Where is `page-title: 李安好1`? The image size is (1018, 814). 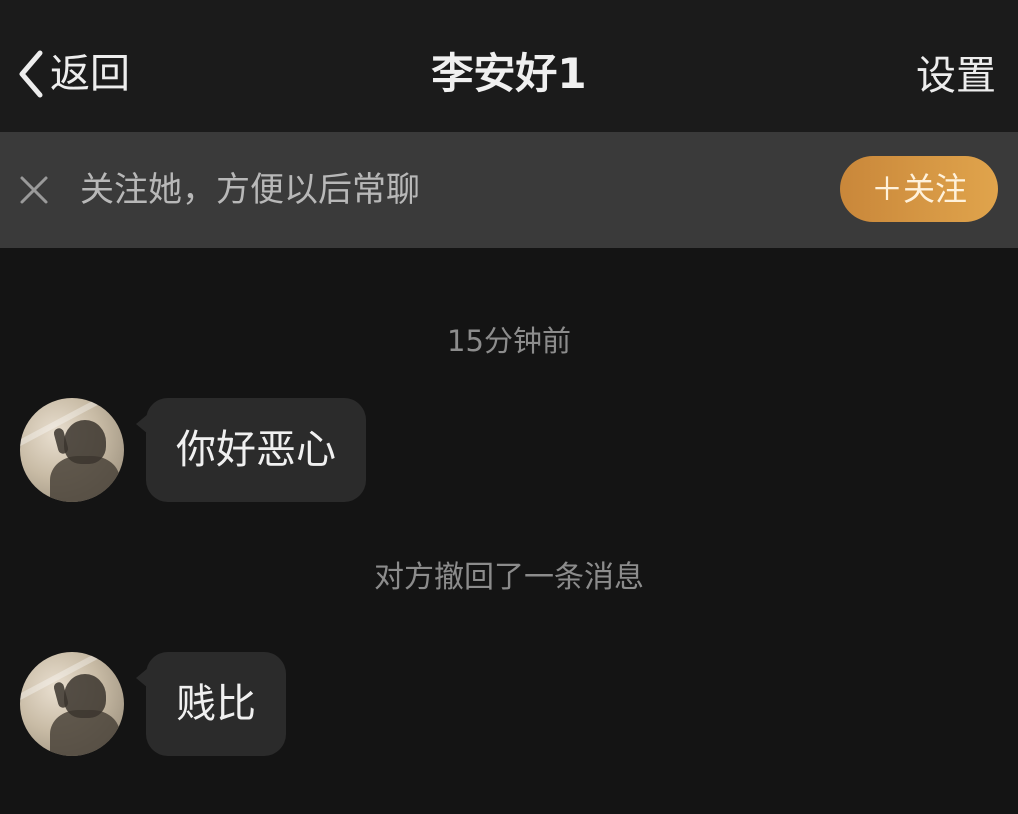
page-title: 李安好1 is located at coordinates (509, 73).